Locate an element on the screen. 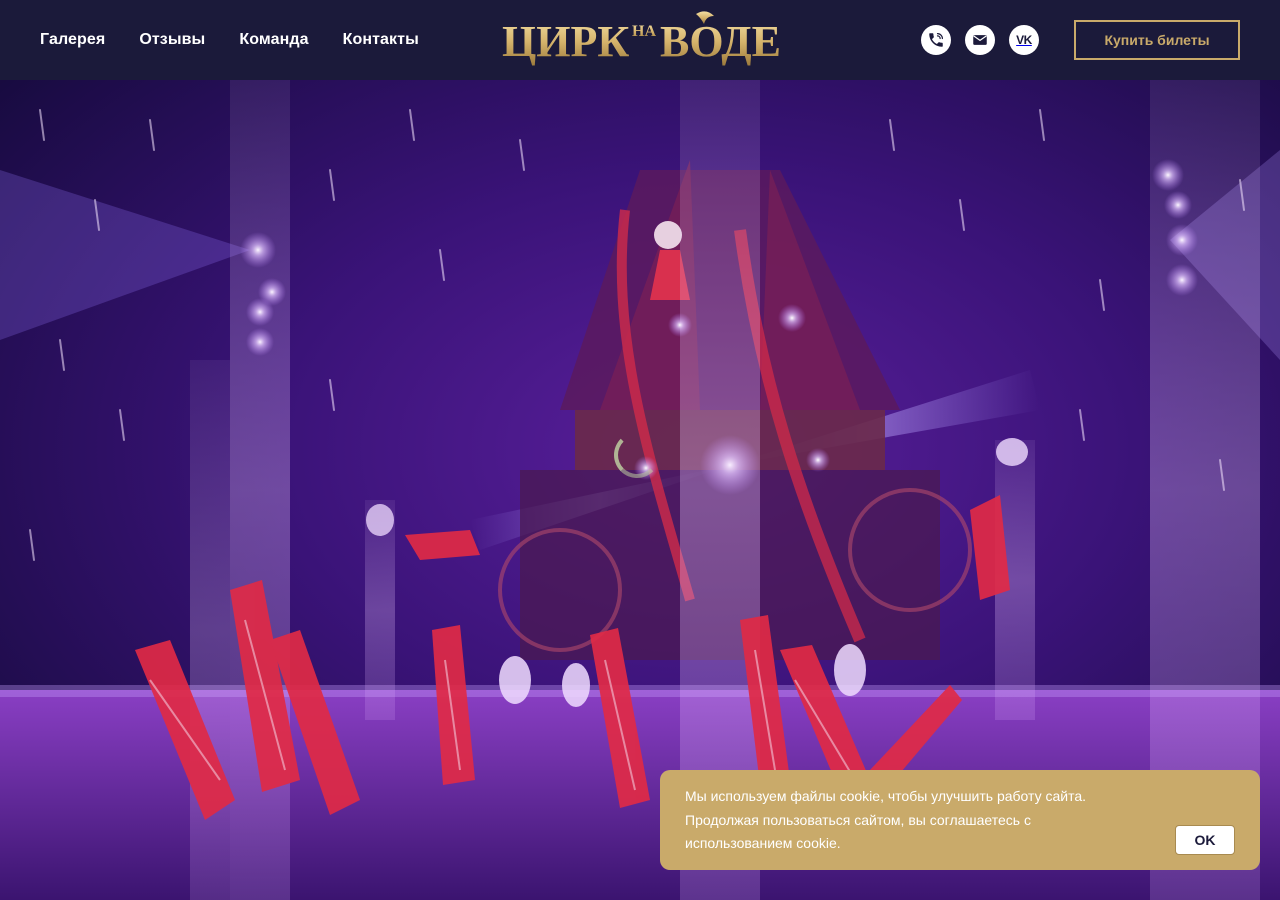 The image size is (1280, 900). vk-link: VK is located at coordinates (1024, 40).